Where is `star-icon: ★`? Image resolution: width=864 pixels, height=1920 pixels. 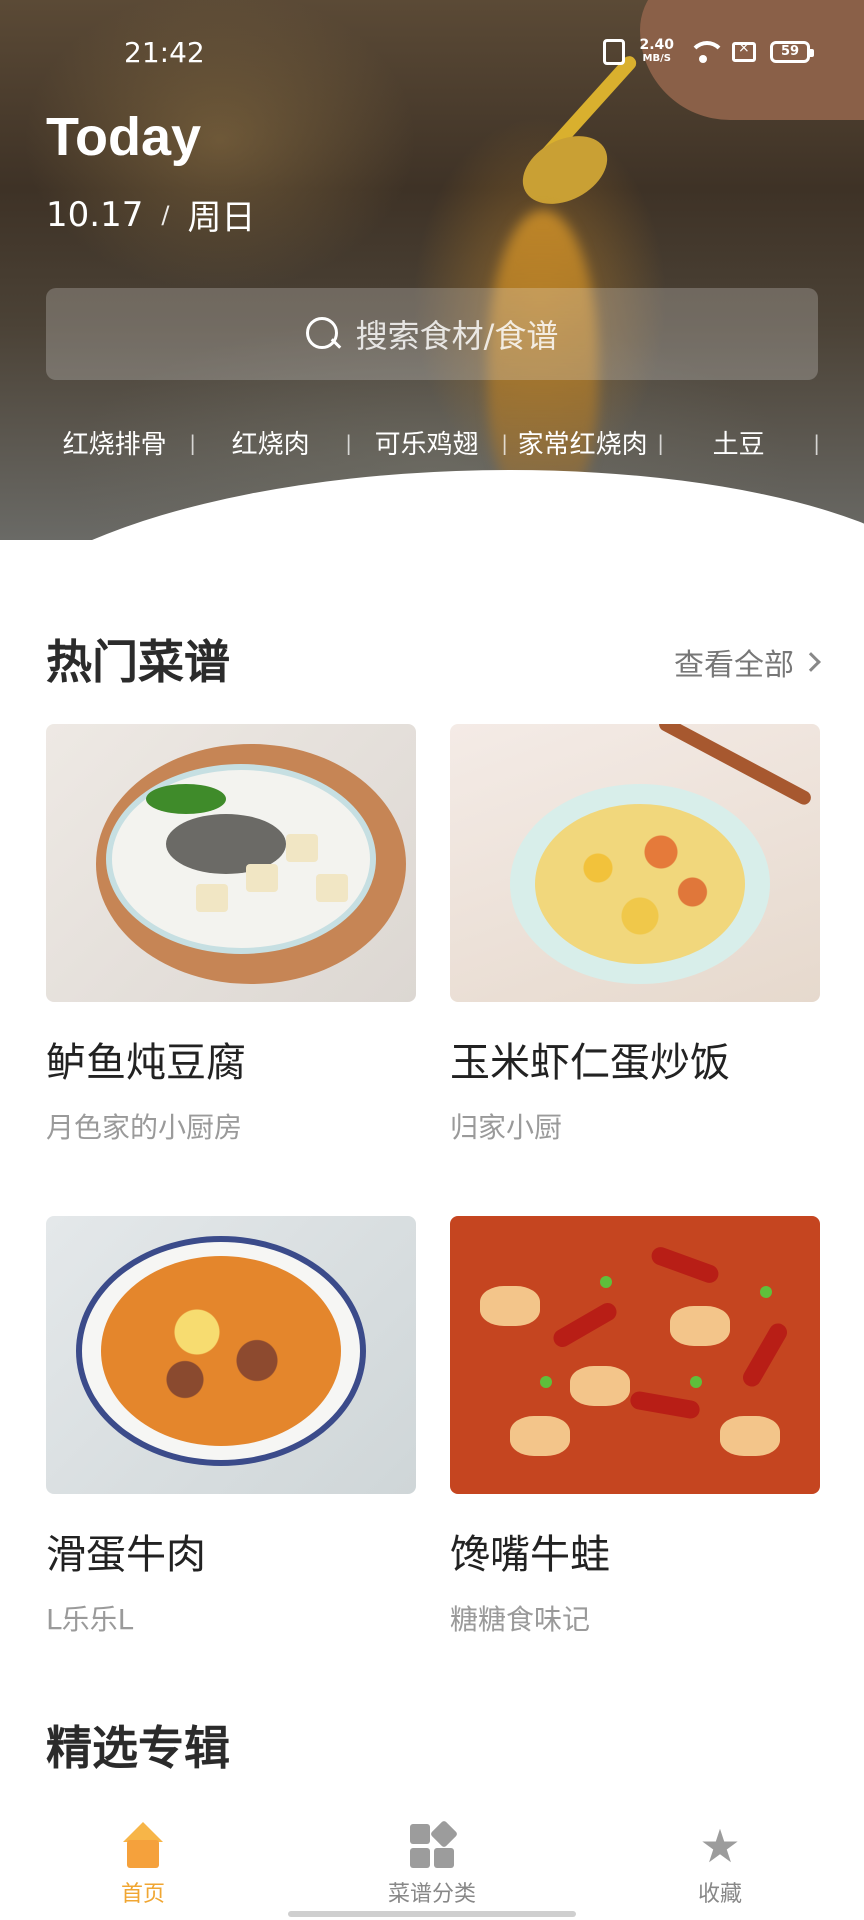
star-icon: ★ is located at coordinates (720, 1846).